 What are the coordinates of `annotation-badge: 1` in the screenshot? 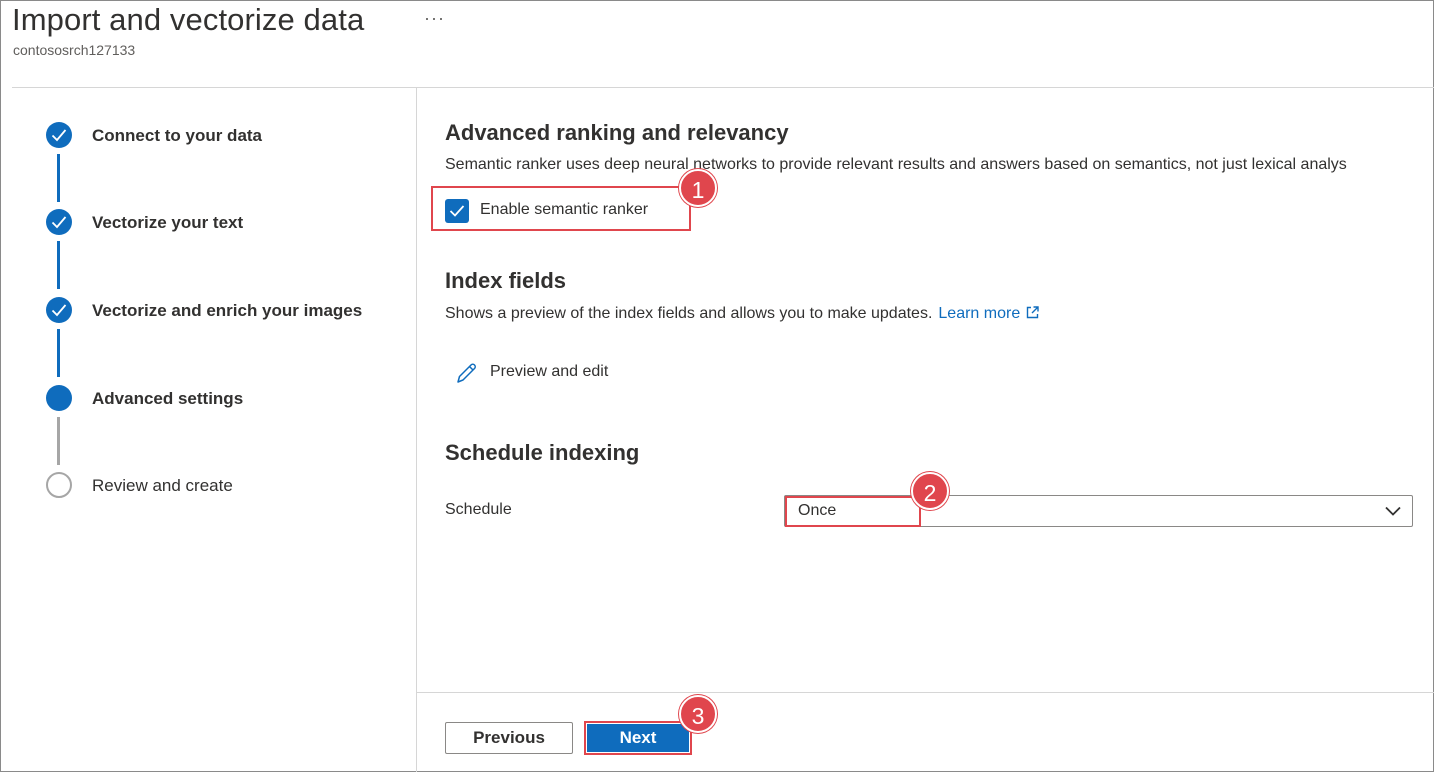 It's located at (698, 188).